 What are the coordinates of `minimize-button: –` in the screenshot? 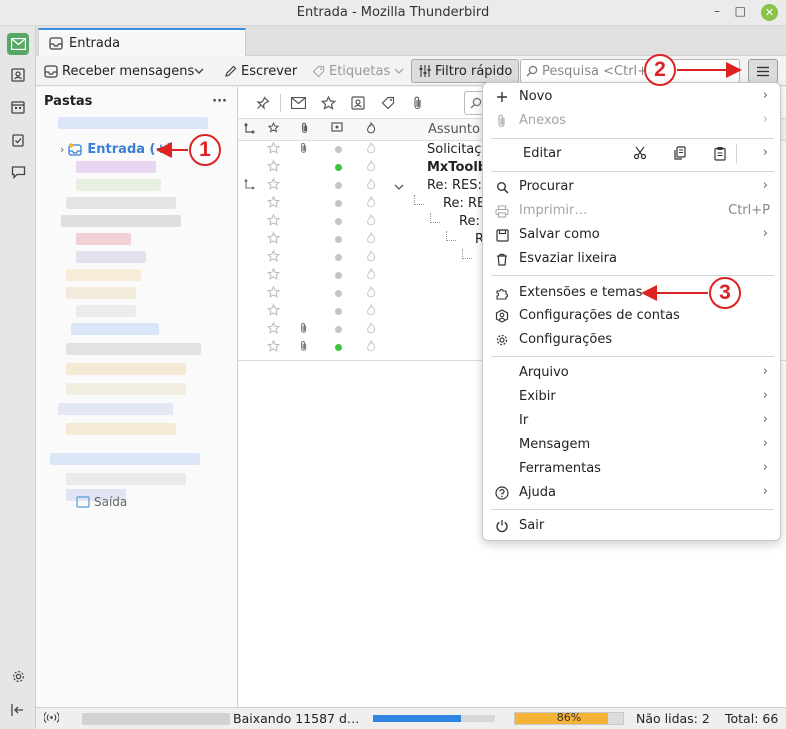 It's located at (717, 11).